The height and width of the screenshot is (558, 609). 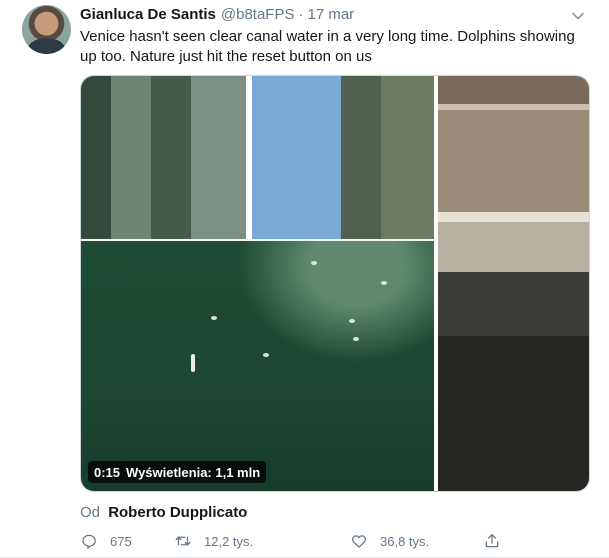 I want to click on like-button: 36,8 tys., so click(x=389, y=541).